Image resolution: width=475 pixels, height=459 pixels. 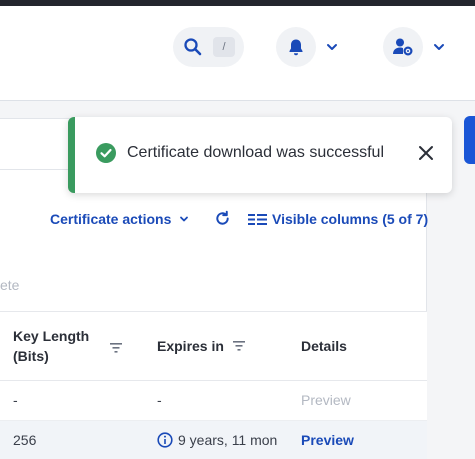 What do you see at coordinates (25, 440) in the screenshot?
I see `key-length-cell: 256` at bounding box center [25, 440].